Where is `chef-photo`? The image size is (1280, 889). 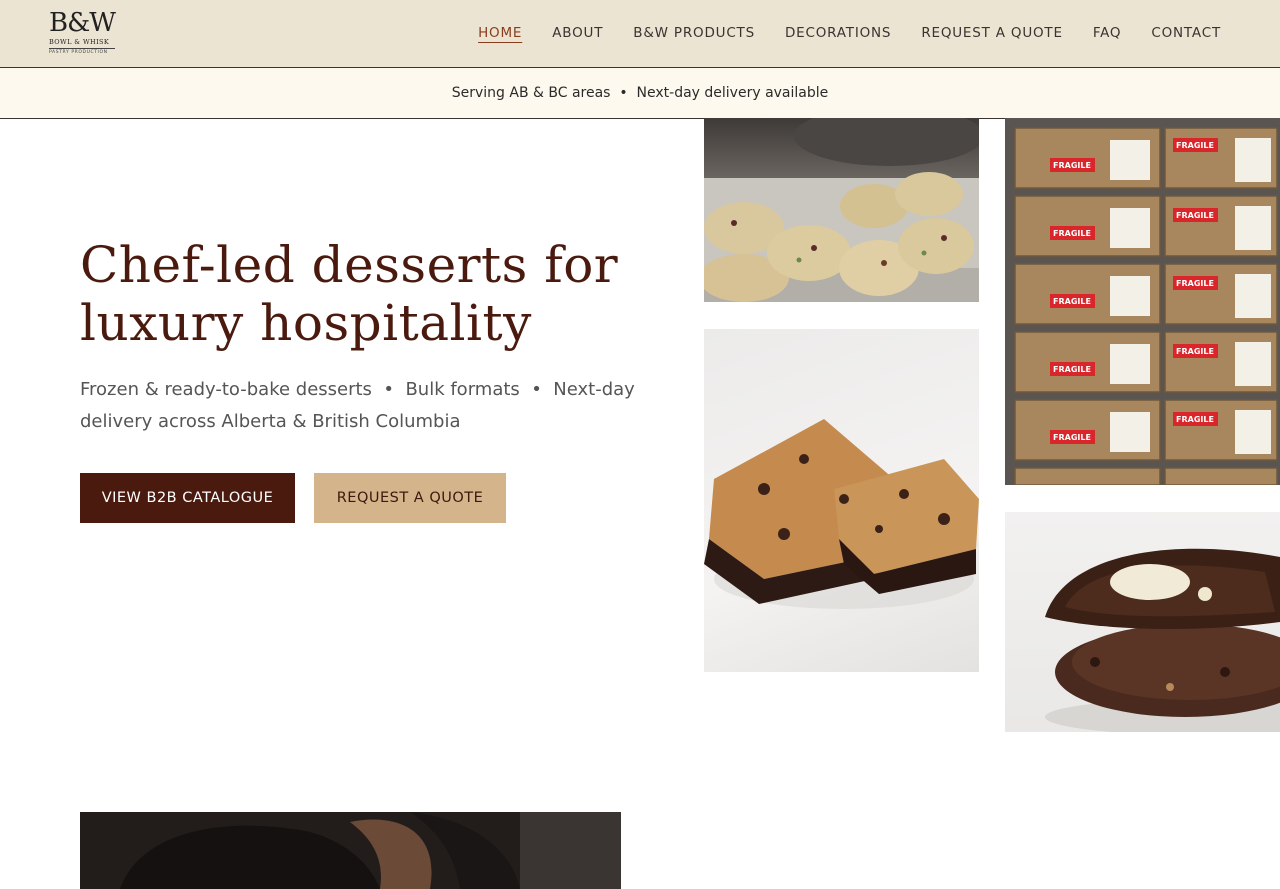
chef-photo is located at coordinates (350, 850).